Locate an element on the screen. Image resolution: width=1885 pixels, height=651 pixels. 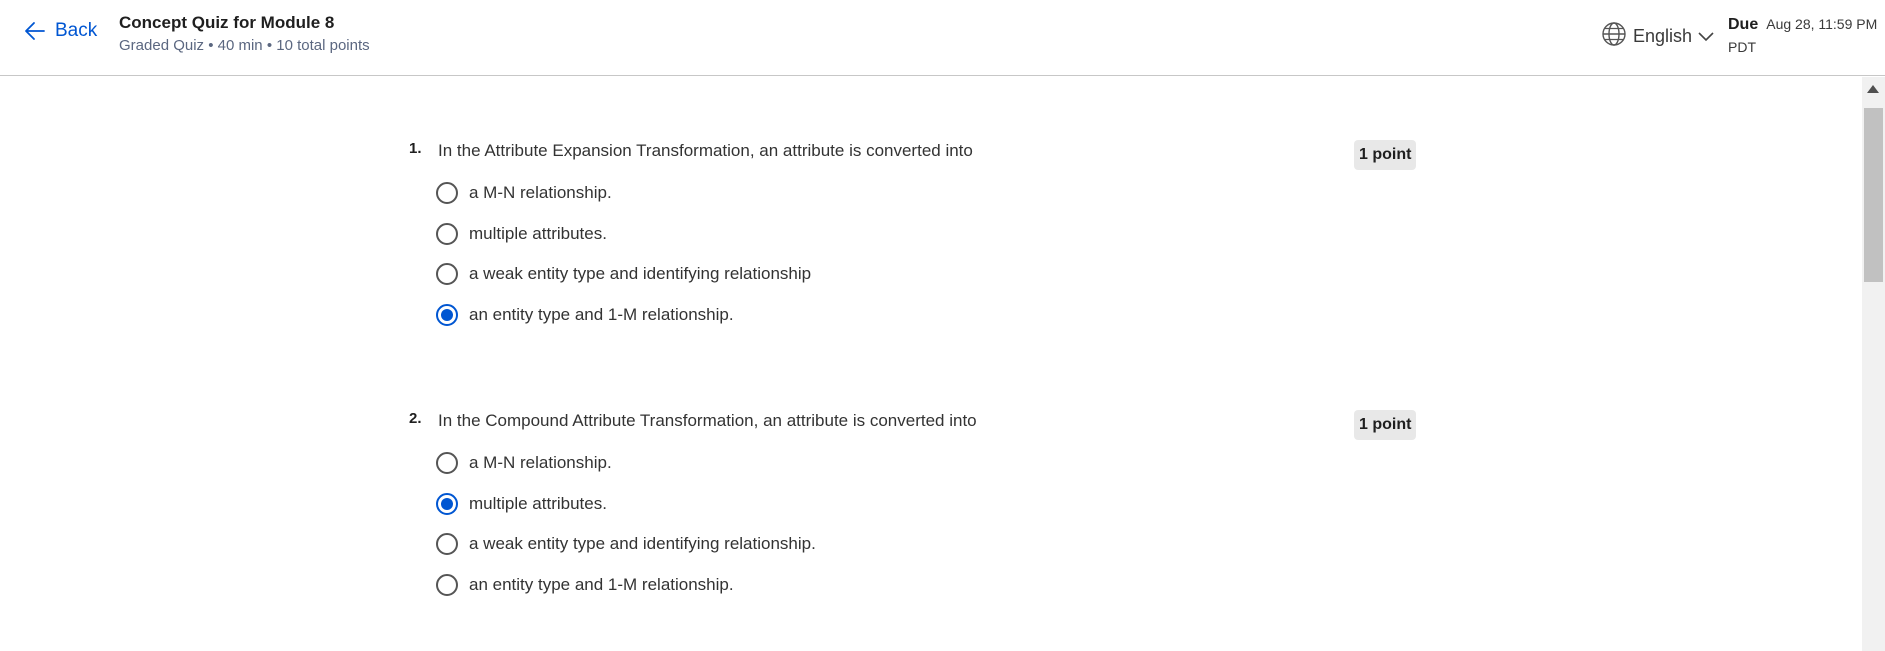
due-timezone: PDT is located at coordinates (1742, 47).